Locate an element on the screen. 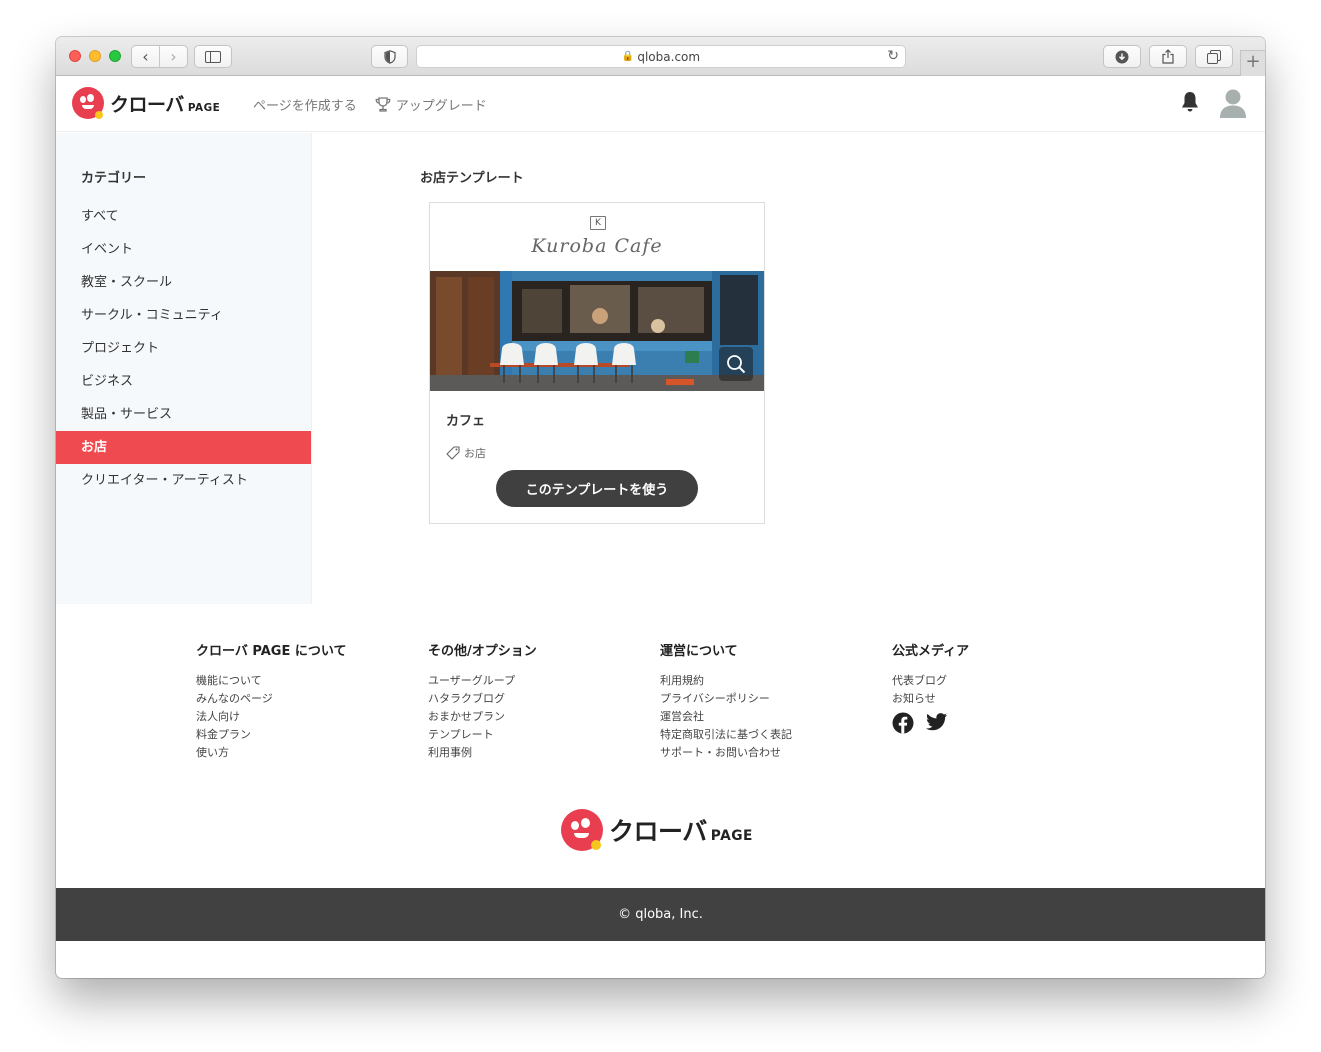 The image size is (1321, 1052). footer-link: 利用規約 is located at coordinates (726, 681).